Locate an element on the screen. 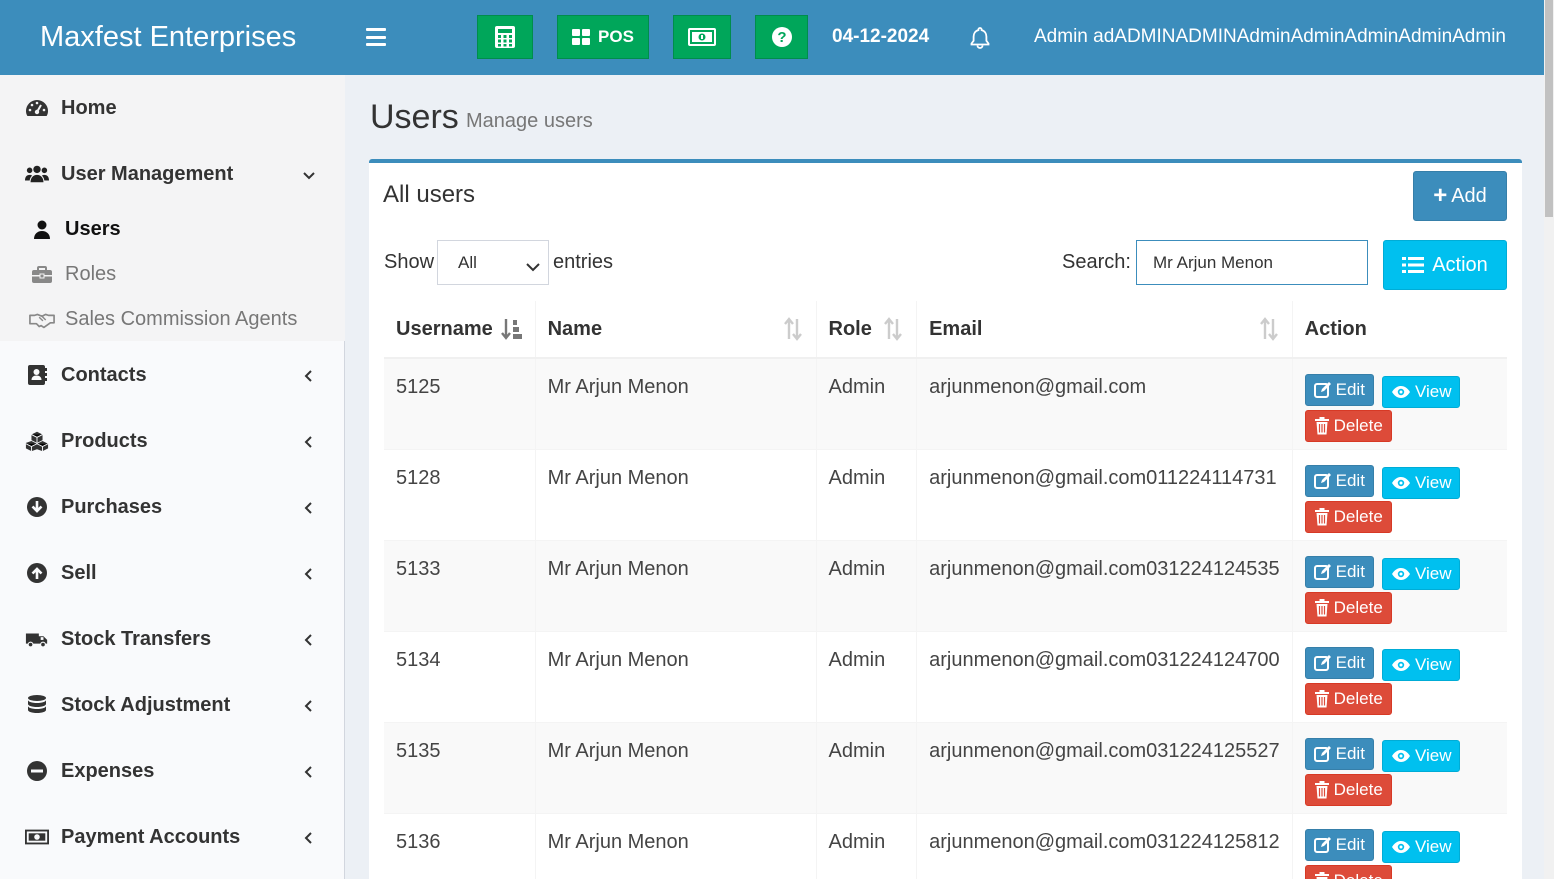  sidebar-item-label: Expenses is located at coordinates (108, 770).